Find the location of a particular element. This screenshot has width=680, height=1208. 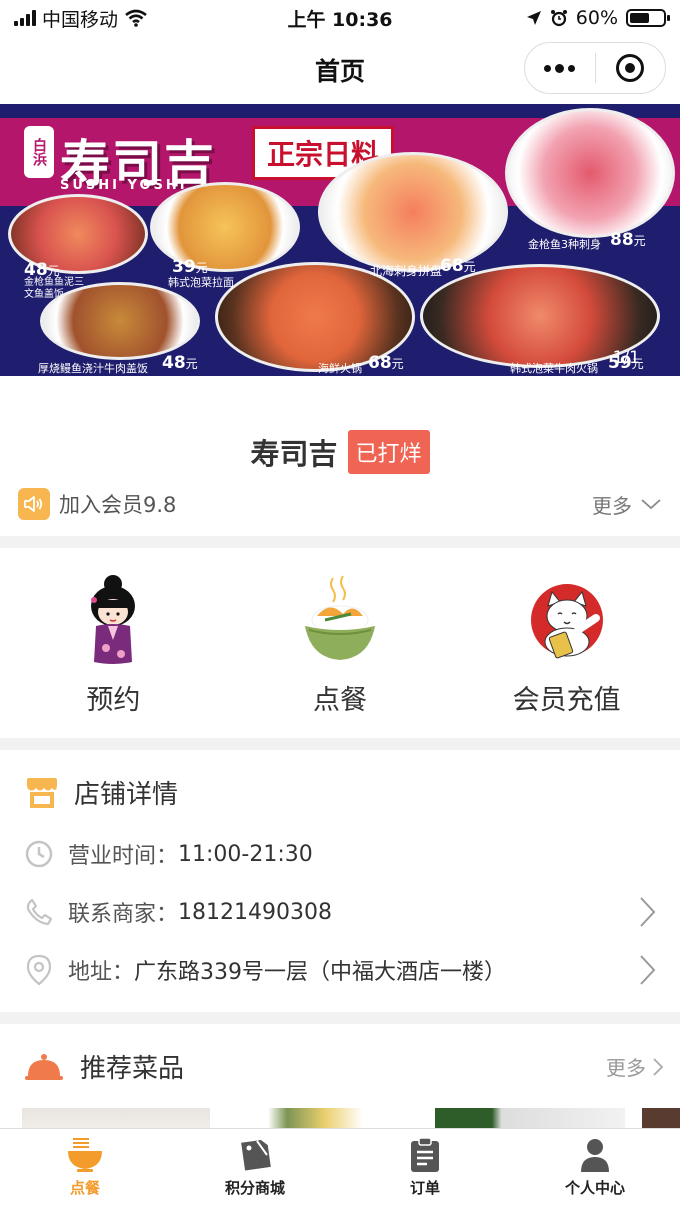

ellipsis-icon is located at coordinates (560, 68).